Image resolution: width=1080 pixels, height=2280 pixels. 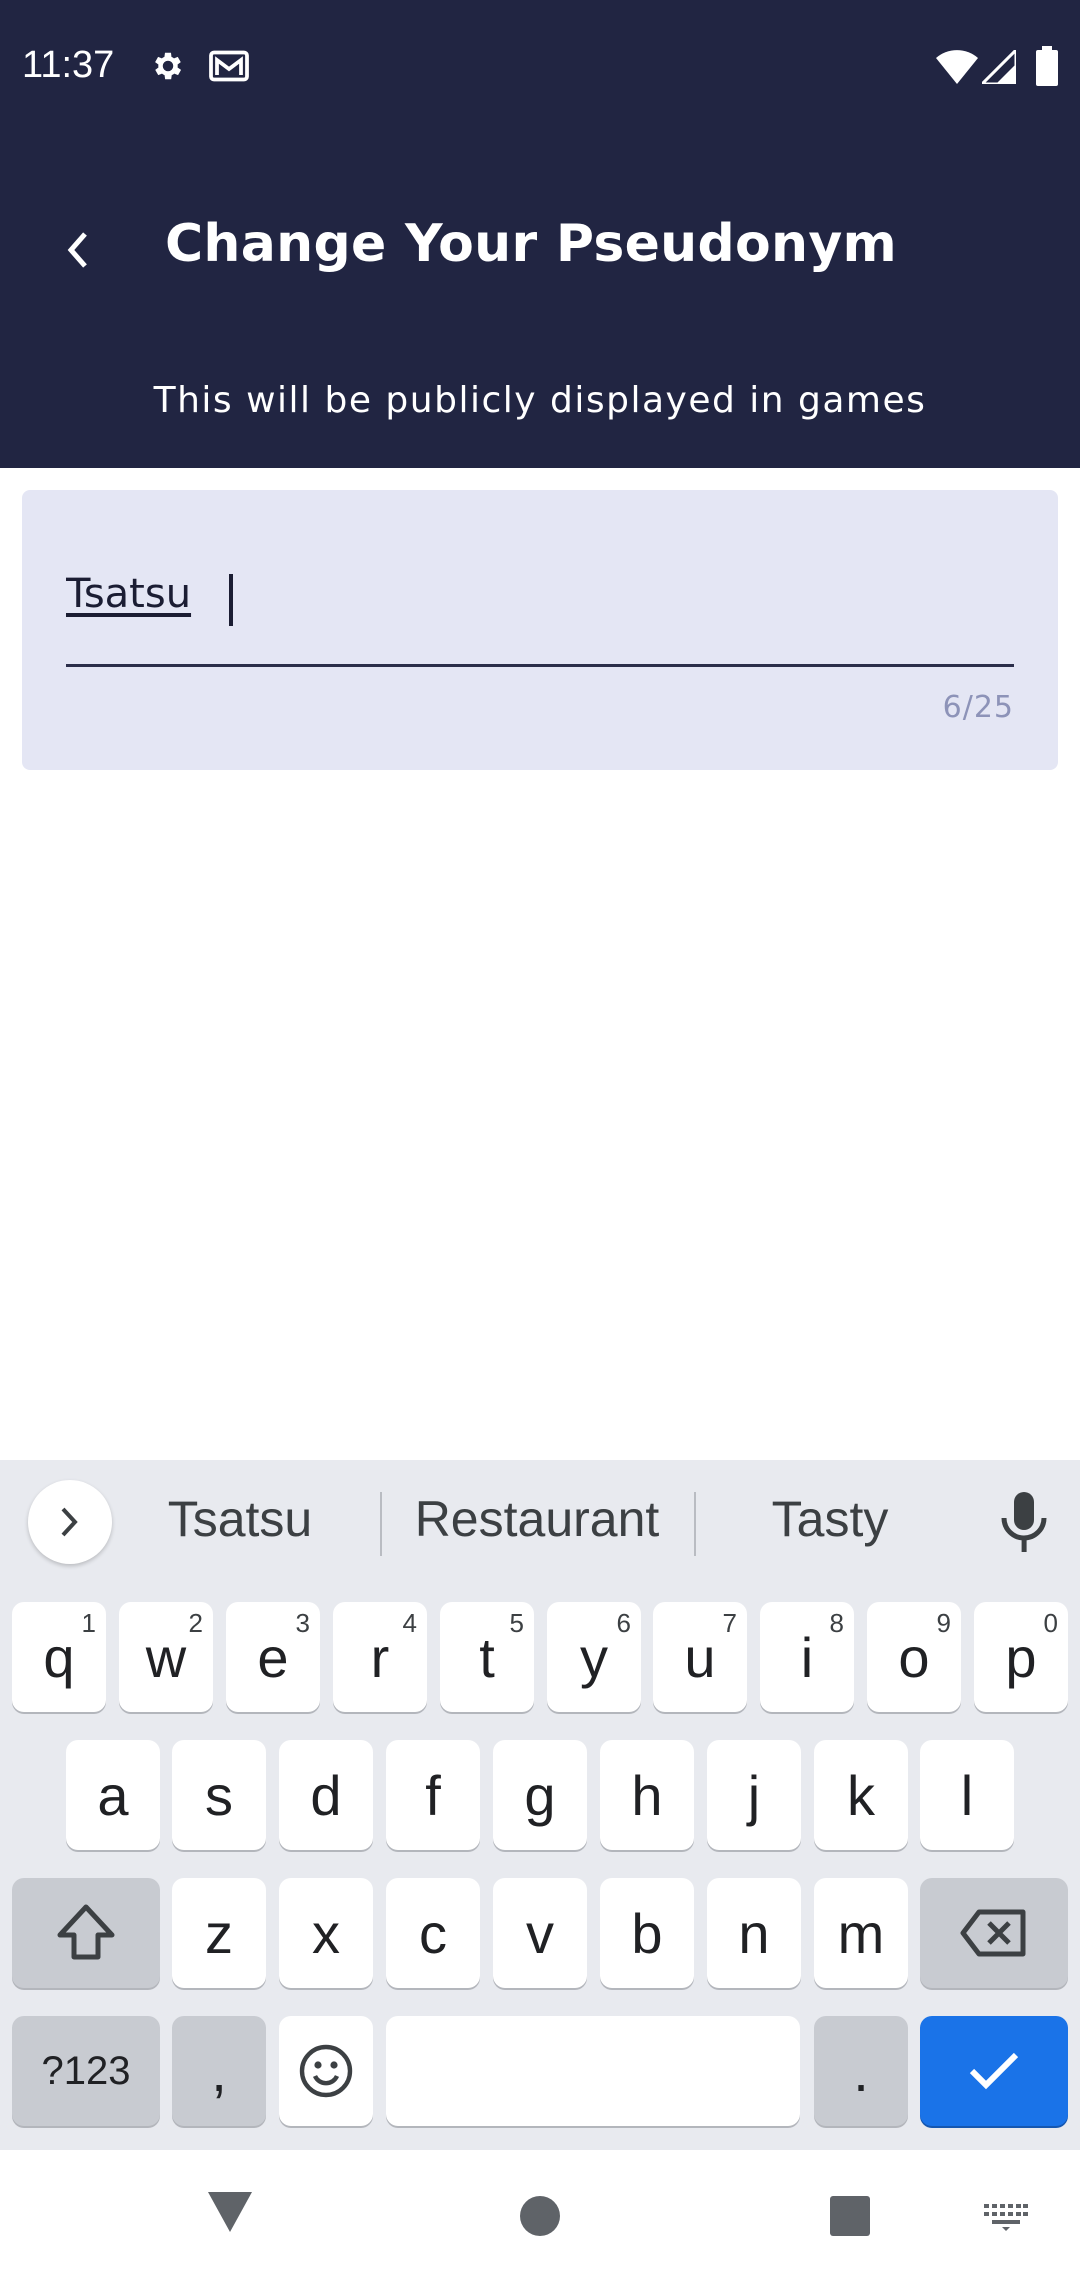 I want to click on key-p: p0, so click(x=1021, y=1657).